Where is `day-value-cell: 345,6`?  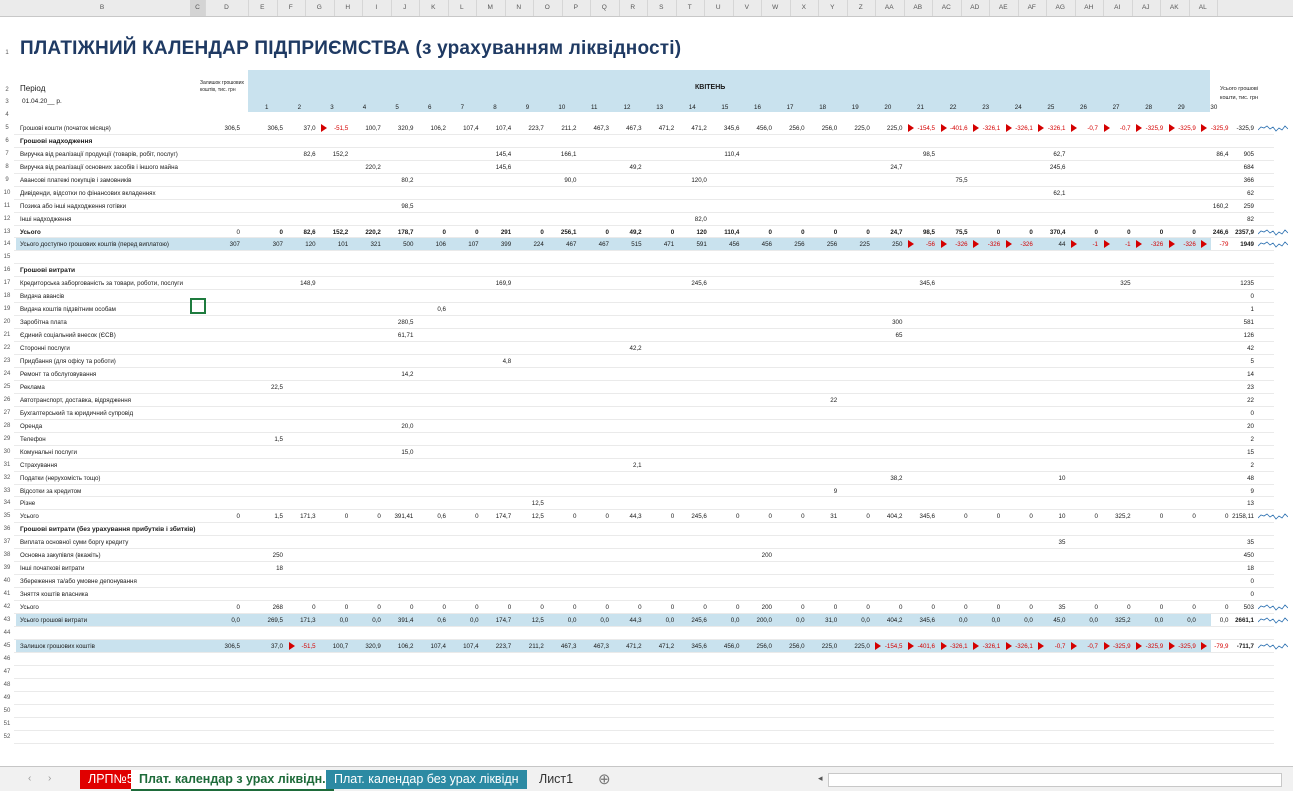 day-value-cell: 345,6 is located at coordinates (924, 283).